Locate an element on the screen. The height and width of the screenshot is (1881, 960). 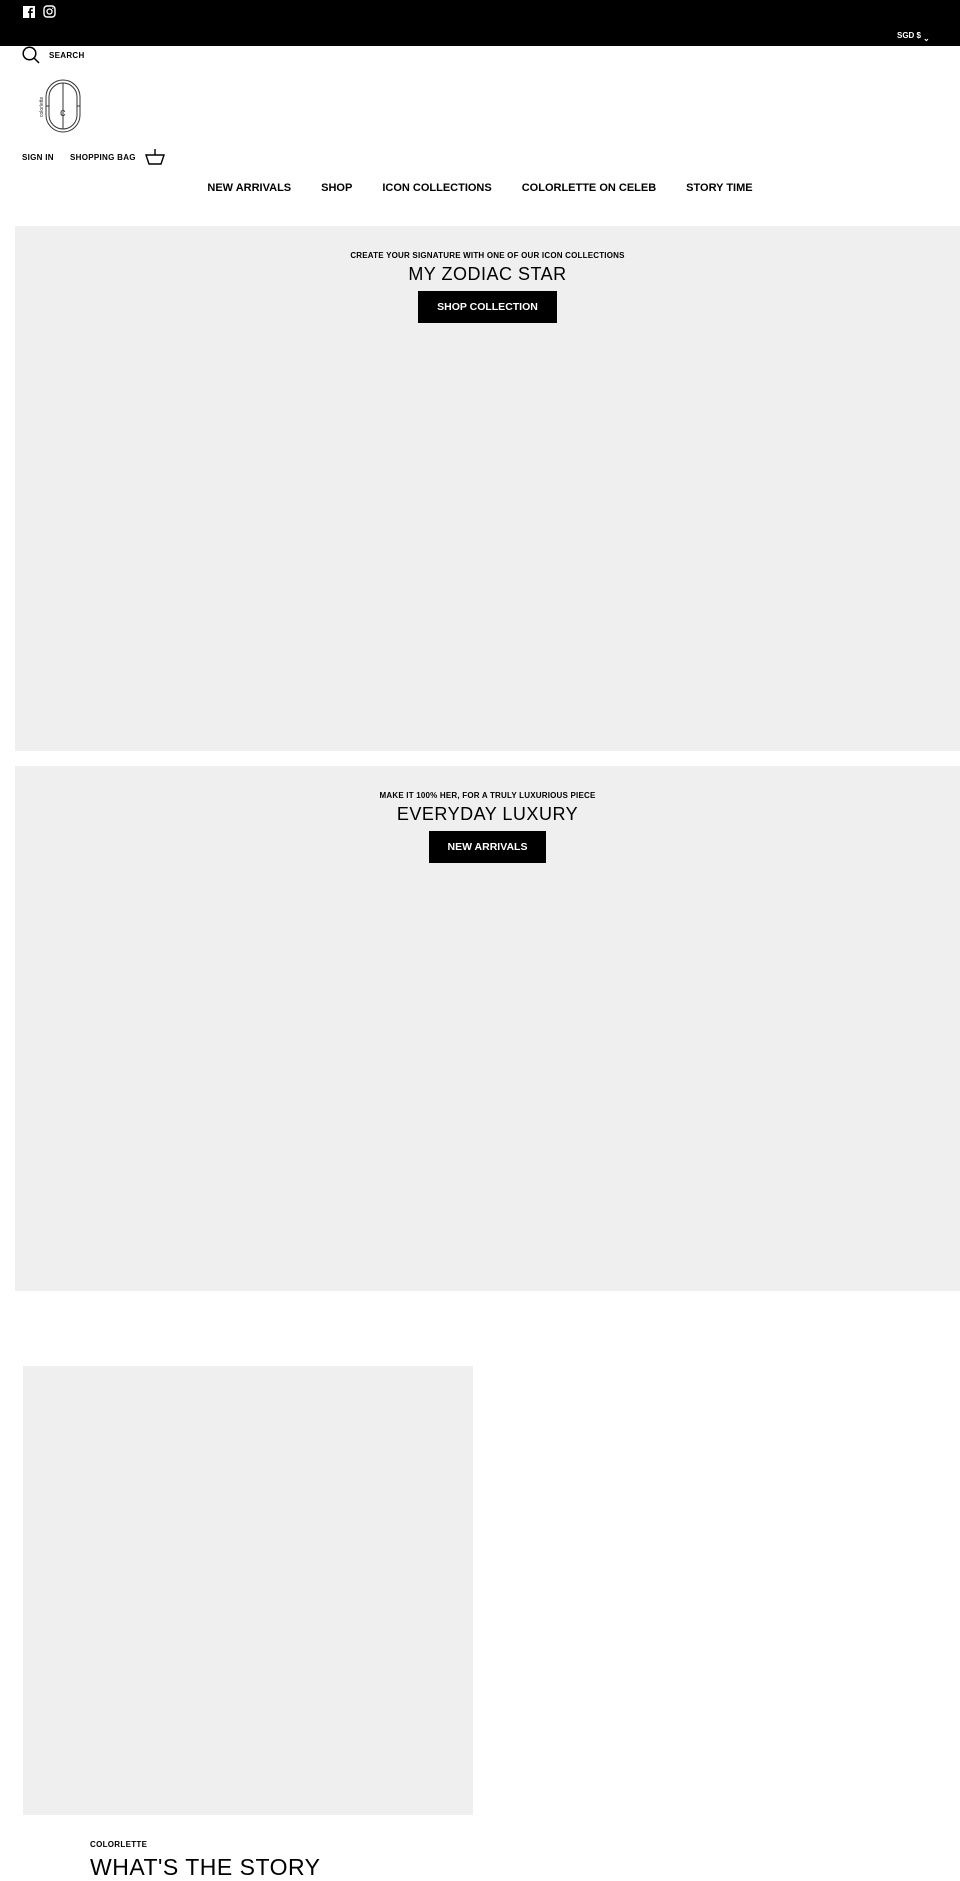
banner-title: EVERYDAY LUXURY is located at coordinates (487, 814).